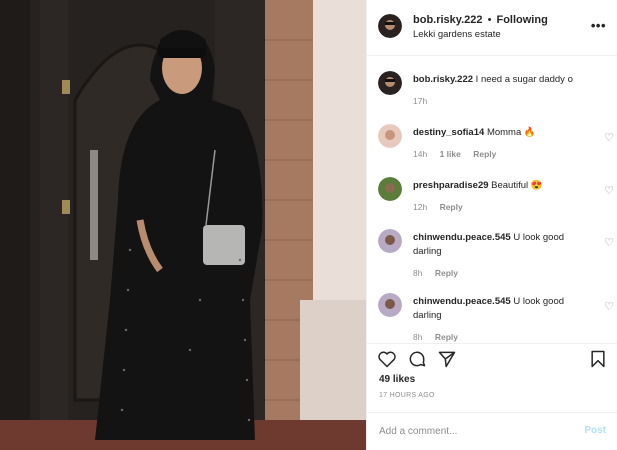 This screenshot has width=617, height=450. What do you see at coordinates (500, 207) in the screenshot?
I see `comment-meta: 12h Reply` at bounding box center [500, 207].